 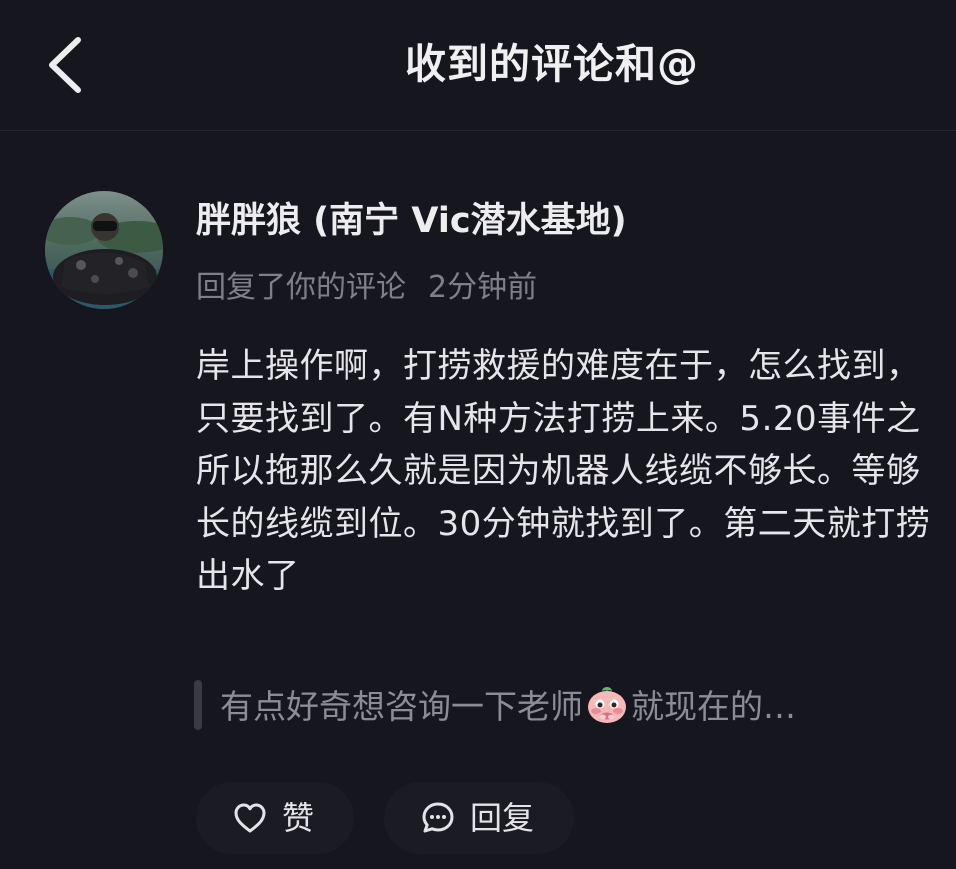 I want to click on avatar-diver-photo, so click(x=104, y=250).